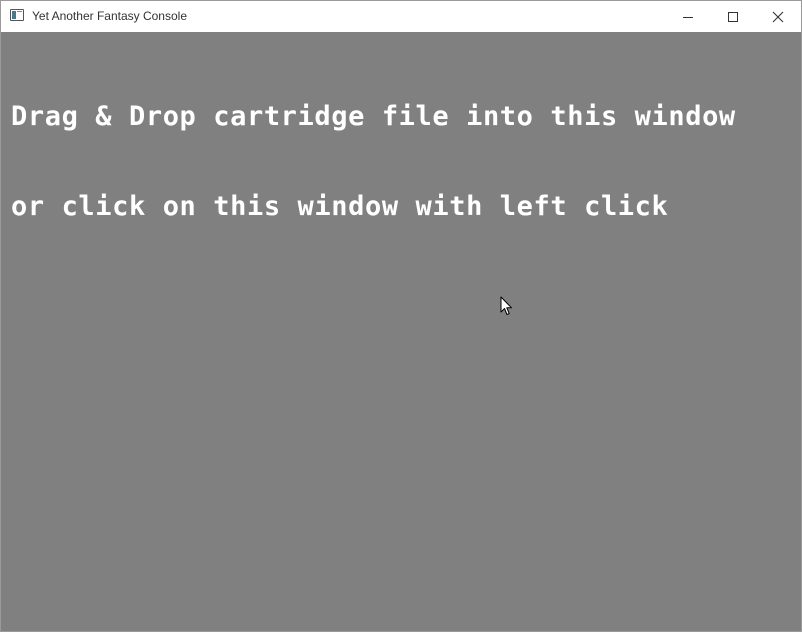  I want to click on close-icon, so click(778, 16).